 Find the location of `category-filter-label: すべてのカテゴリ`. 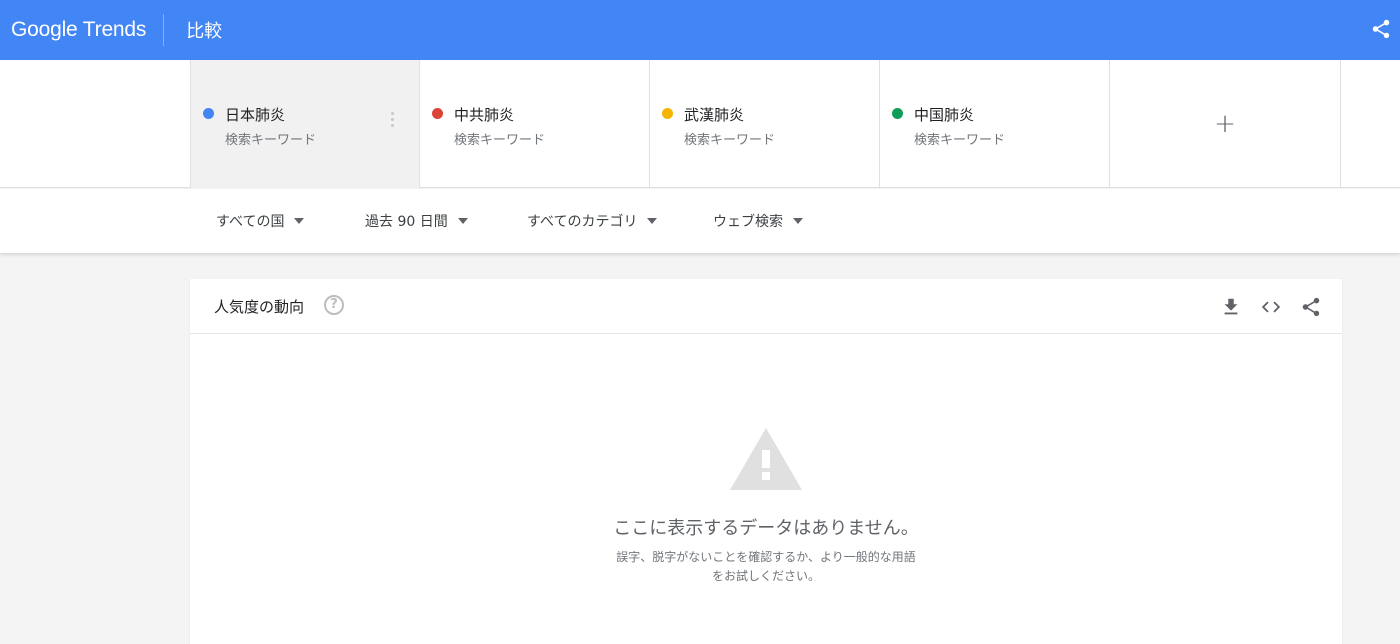

category-filter-label: すべてのカテゴリ is located at coordinates (582, 222).